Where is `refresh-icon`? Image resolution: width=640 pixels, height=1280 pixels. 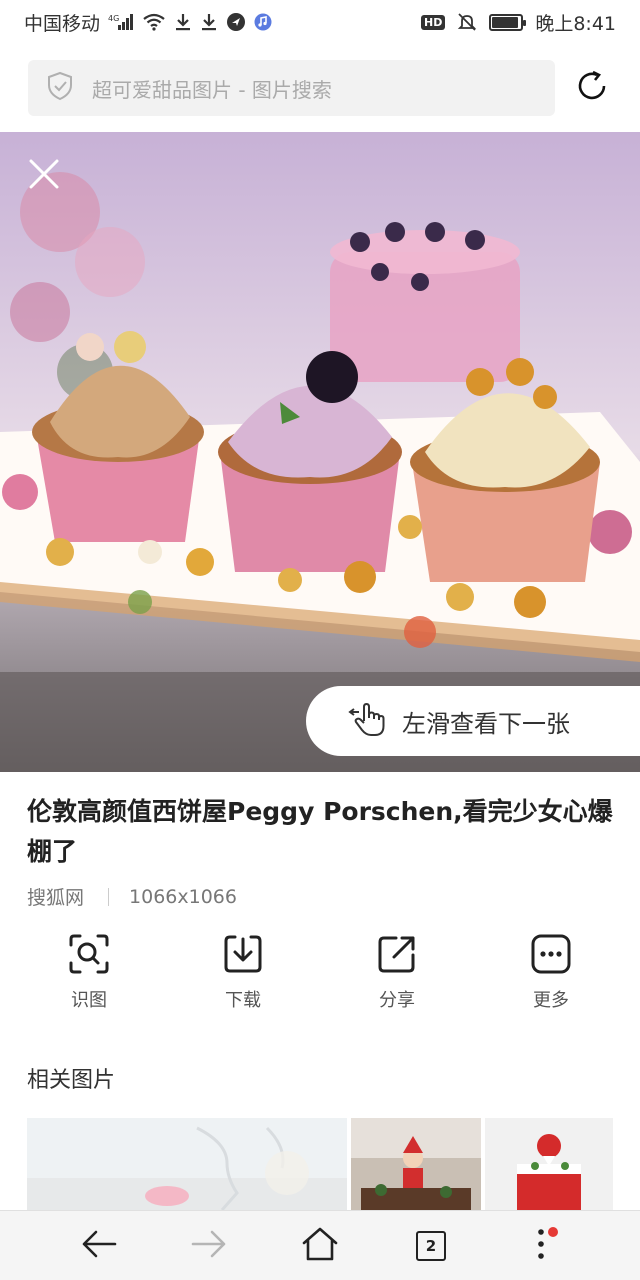
refresh-icon is located at coordinates (592, 88).